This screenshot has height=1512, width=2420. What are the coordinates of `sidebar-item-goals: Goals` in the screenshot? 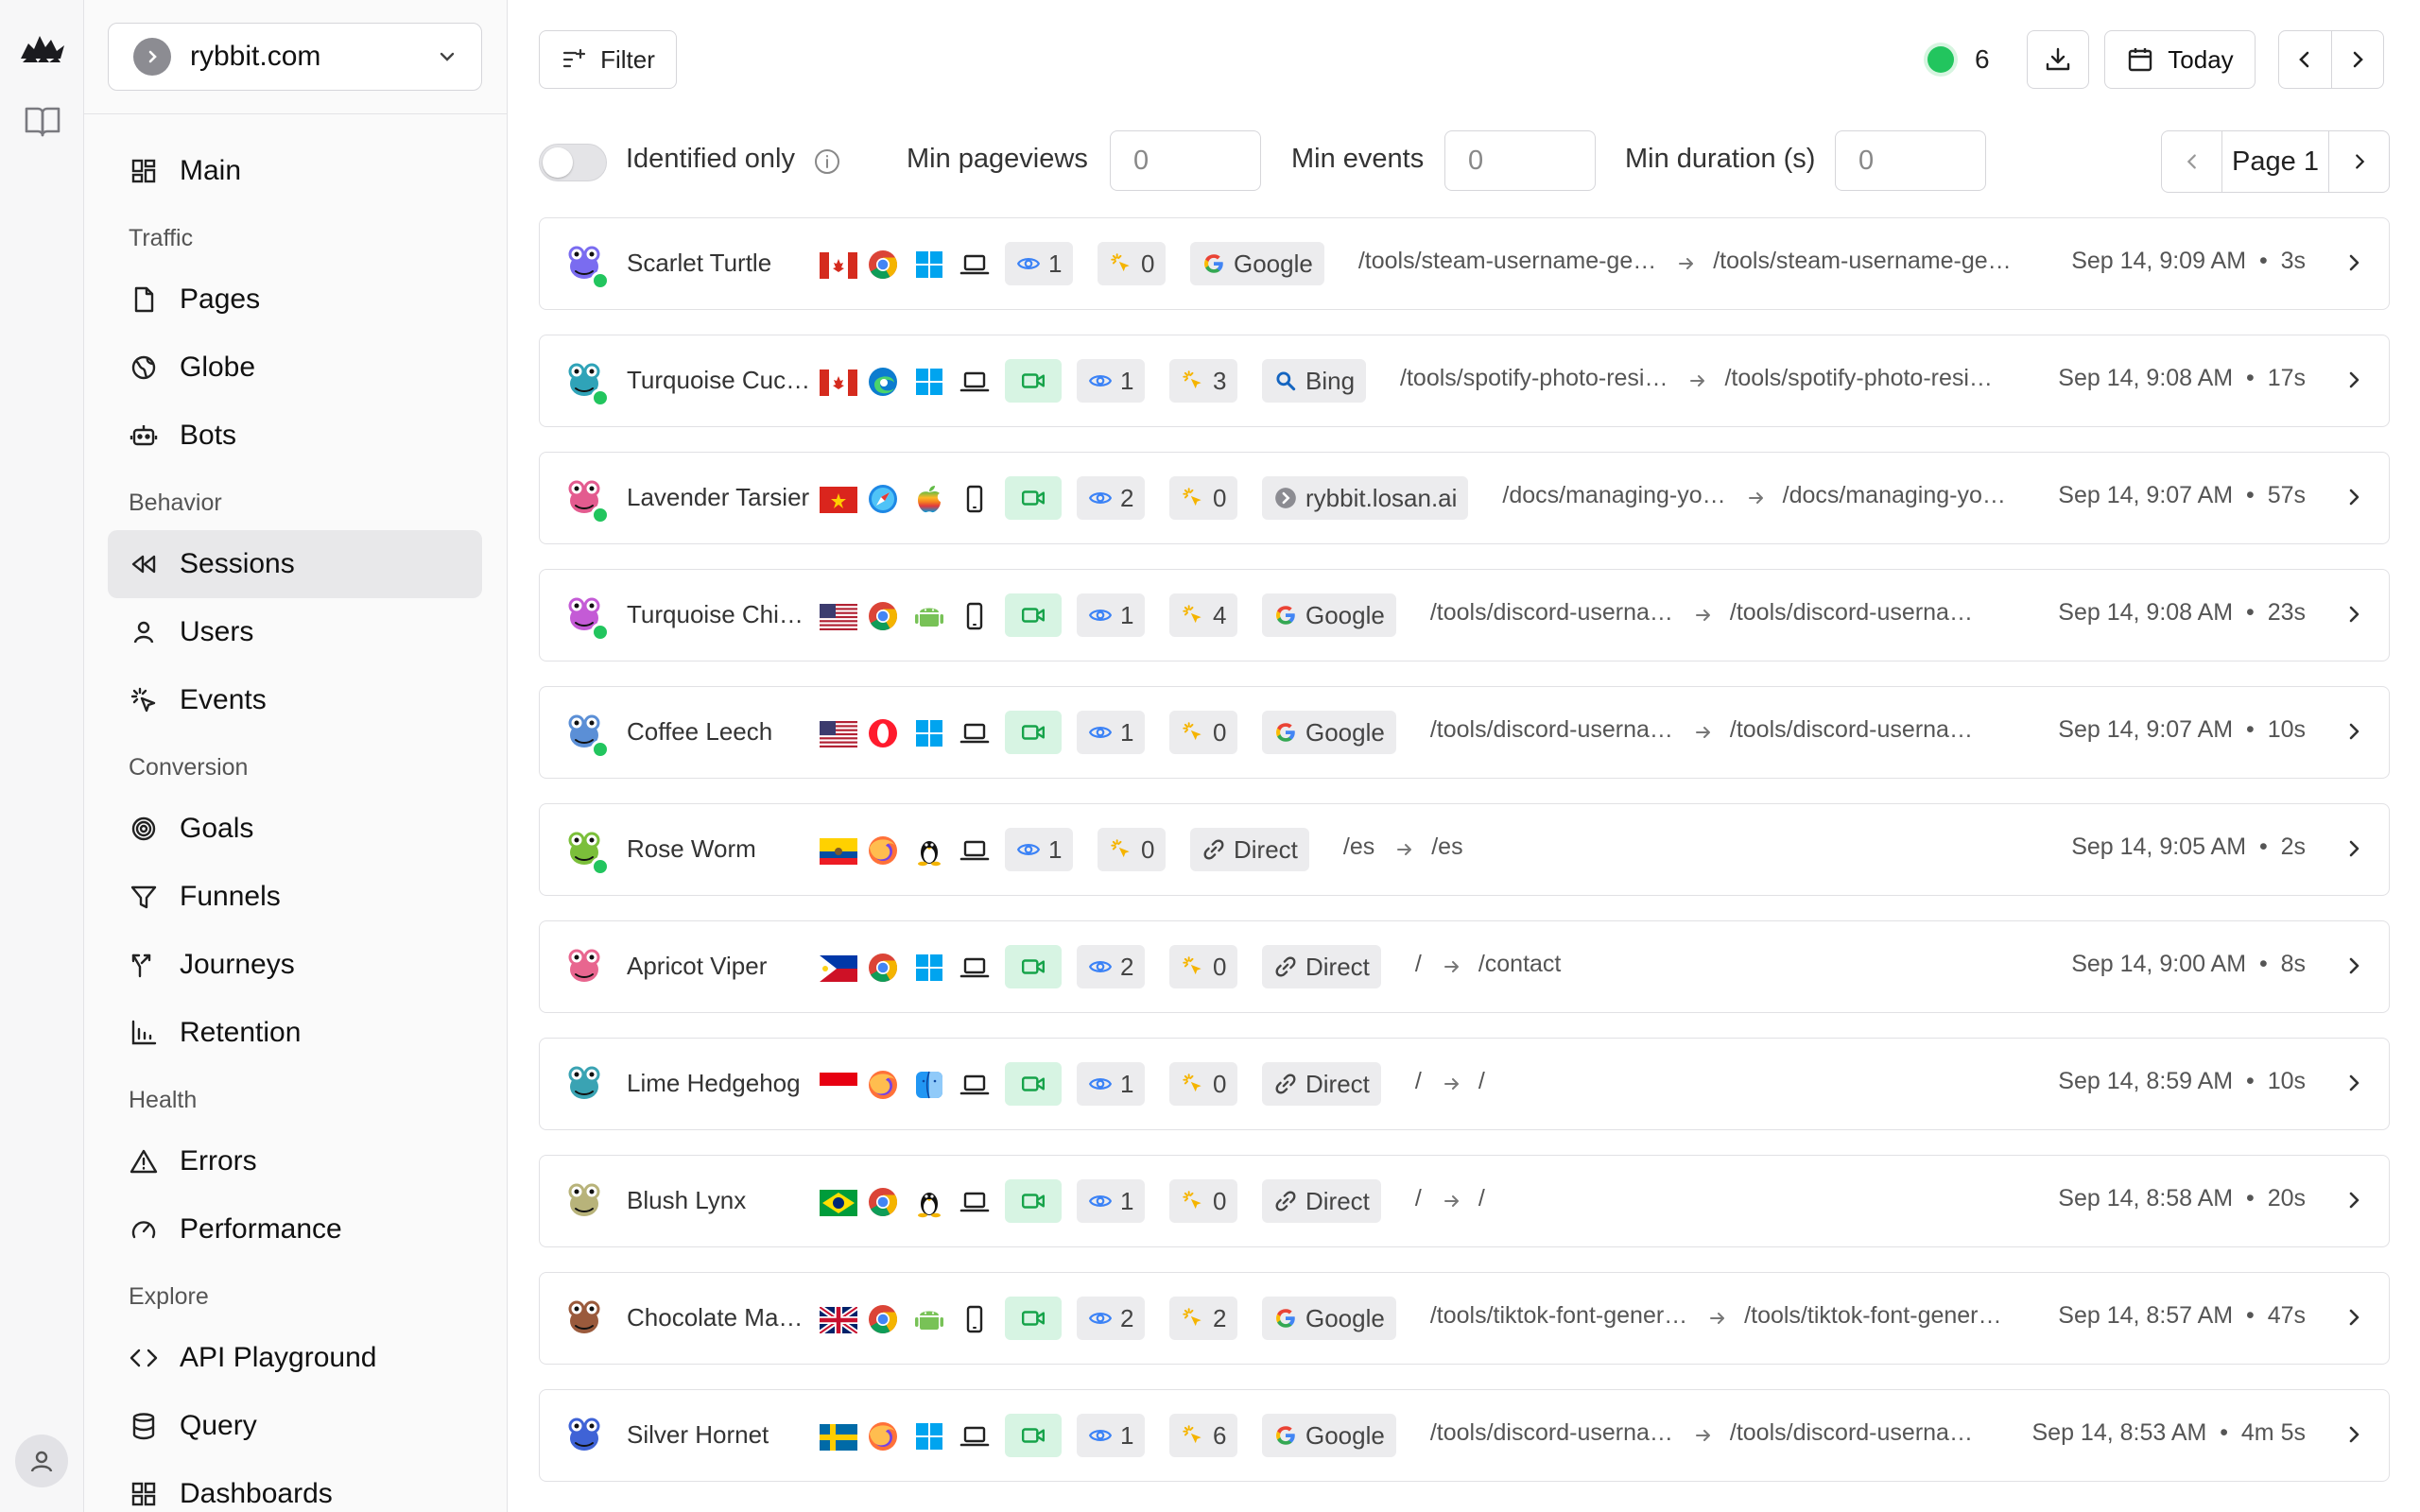 It's located at (295, 829).